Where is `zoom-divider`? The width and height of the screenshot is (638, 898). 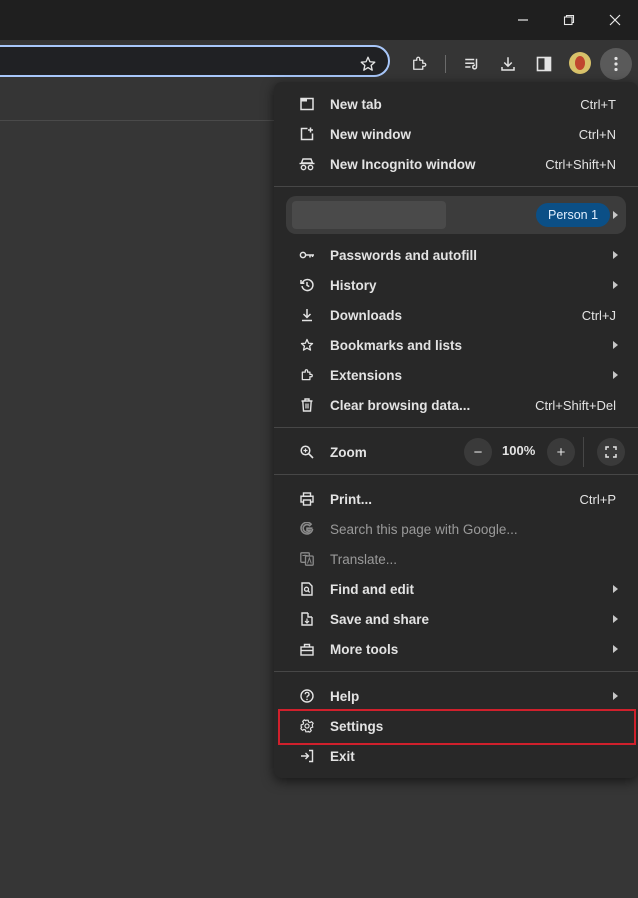 zoom-divider is located at coordinates (583, 452).